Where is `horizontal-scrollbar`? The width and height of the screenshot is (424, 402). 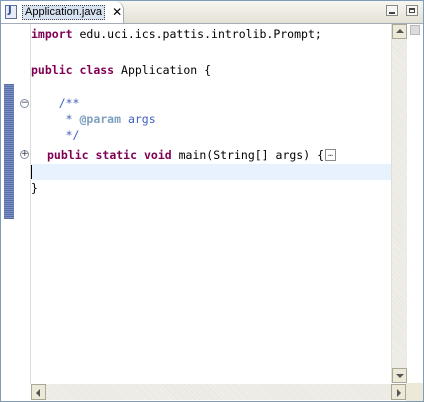 horizontal-scrollbar is located at coordinates (218, 392).